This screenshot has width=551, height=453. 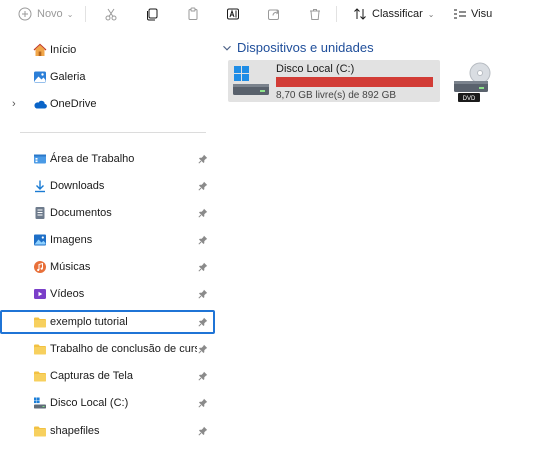 What do you see at coordinates (107, 294) in the screenshot?
I see `sidebar-item-videos: Vídeos` at bounding box center [107, 294].